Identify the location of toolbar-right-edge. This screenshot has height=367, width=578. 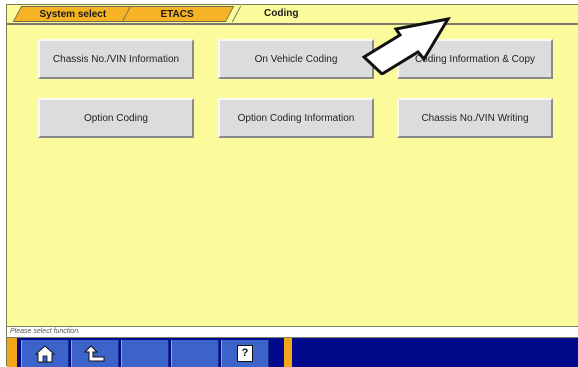
(288, 352).